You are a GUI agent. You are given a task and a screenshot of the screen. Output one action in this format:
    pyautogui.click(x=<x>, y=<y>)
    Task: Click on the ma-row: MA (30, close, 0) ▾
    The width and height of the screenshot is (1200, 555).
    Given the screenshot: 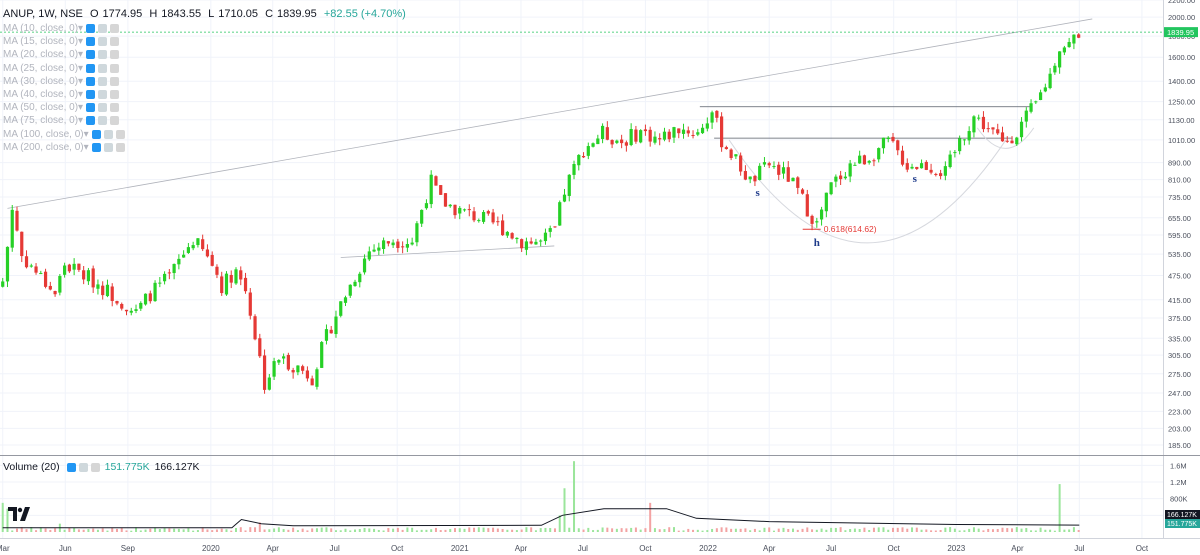 What is the action you would take?
    pyautogui.click(x=64, y=81)
    